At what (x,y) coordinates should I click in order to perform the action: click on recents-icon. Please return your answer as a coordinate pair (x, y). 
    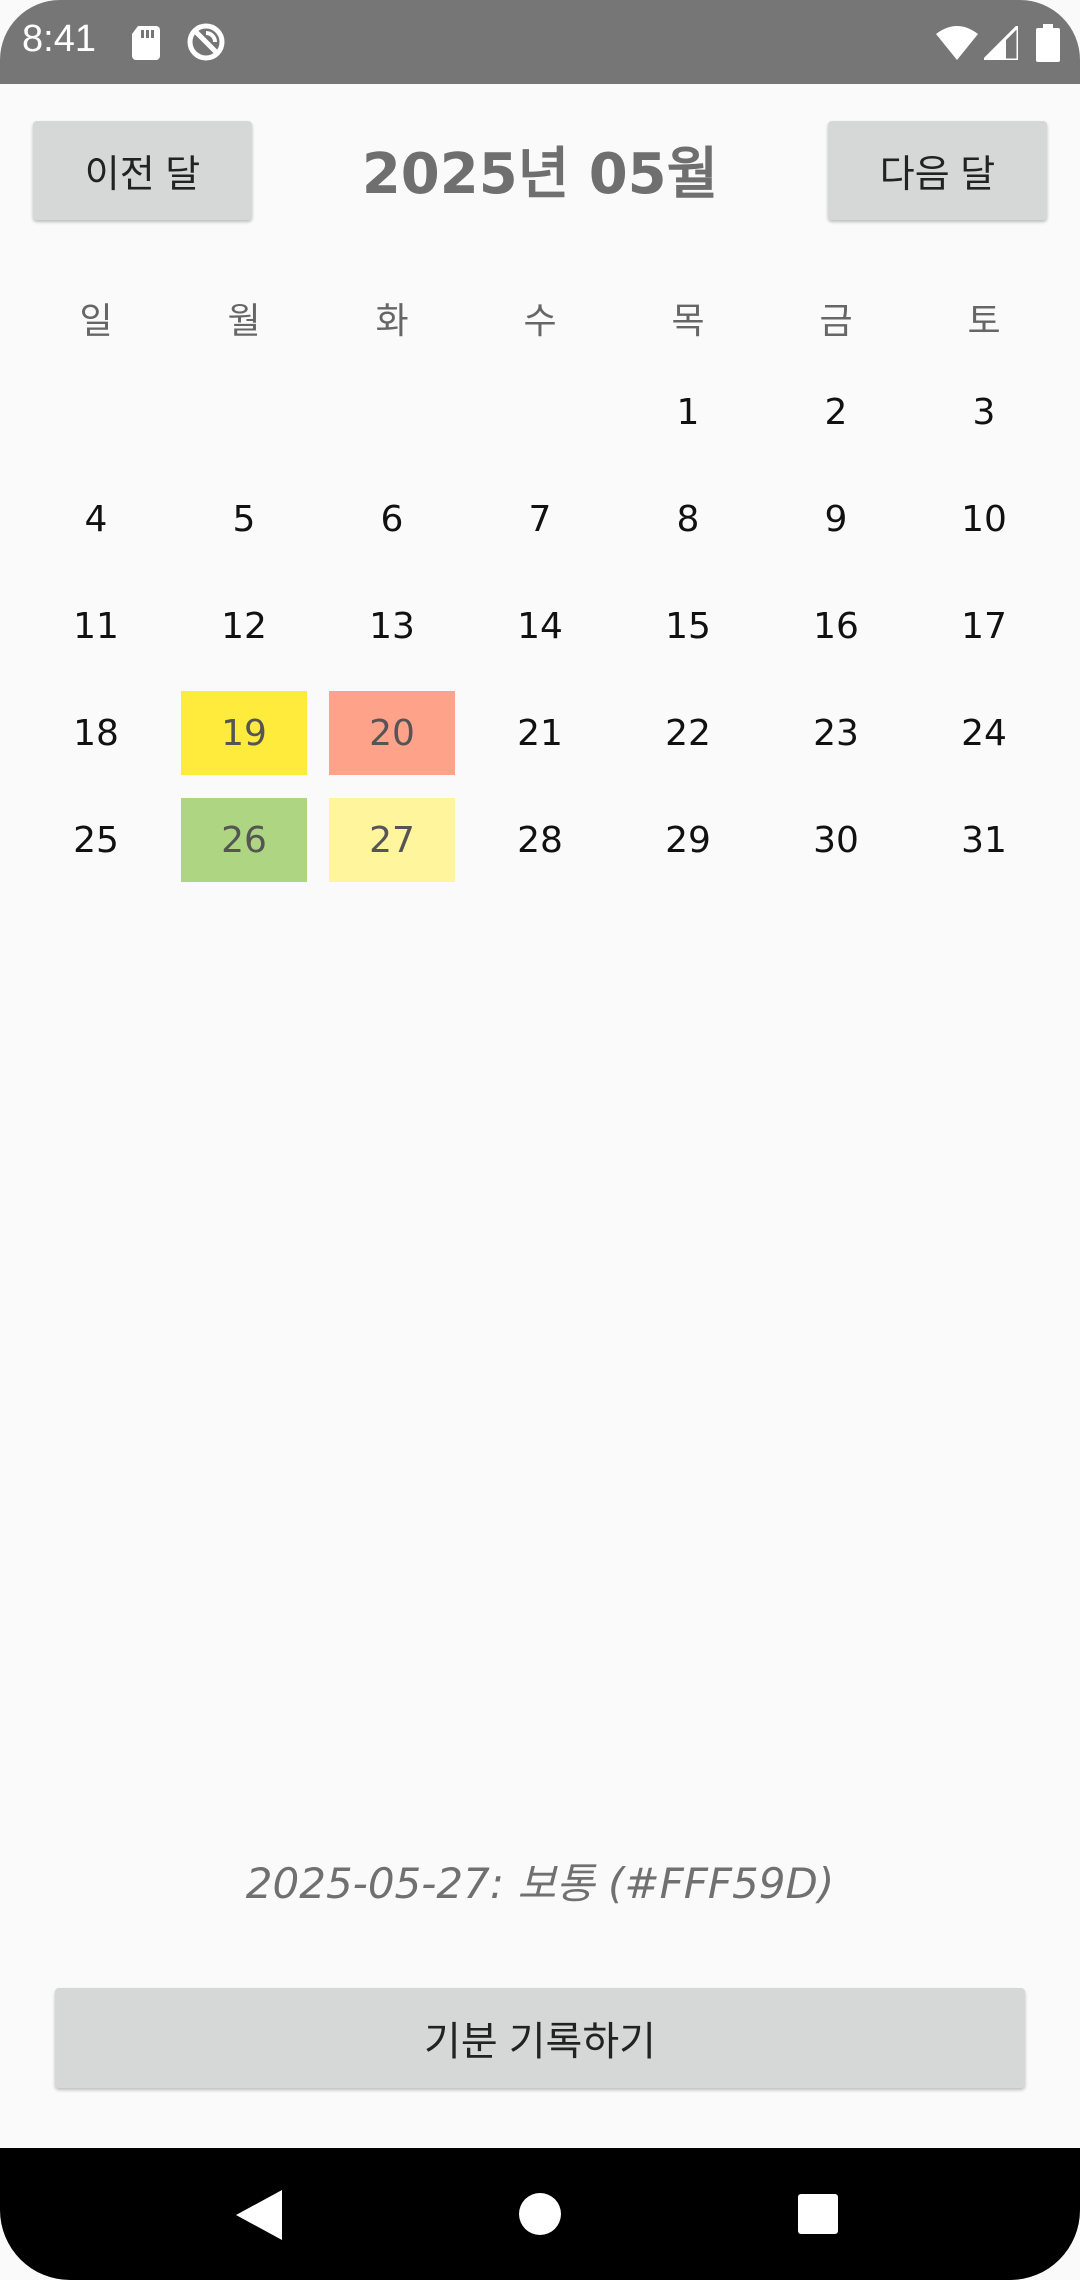
    Looking at the image, I should click on (818, 2214).